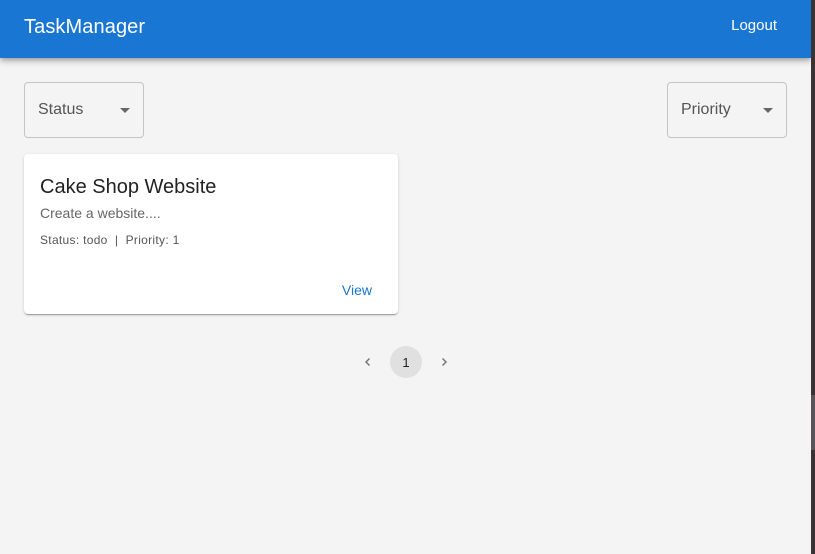 Image resolution: width=815 pixels, height=554 pixels. What do you see at coordinates (110, 240) in the screenshot?
I see `task-meta: Status: todo | Priority: 1` at bounding box center [110, 240].